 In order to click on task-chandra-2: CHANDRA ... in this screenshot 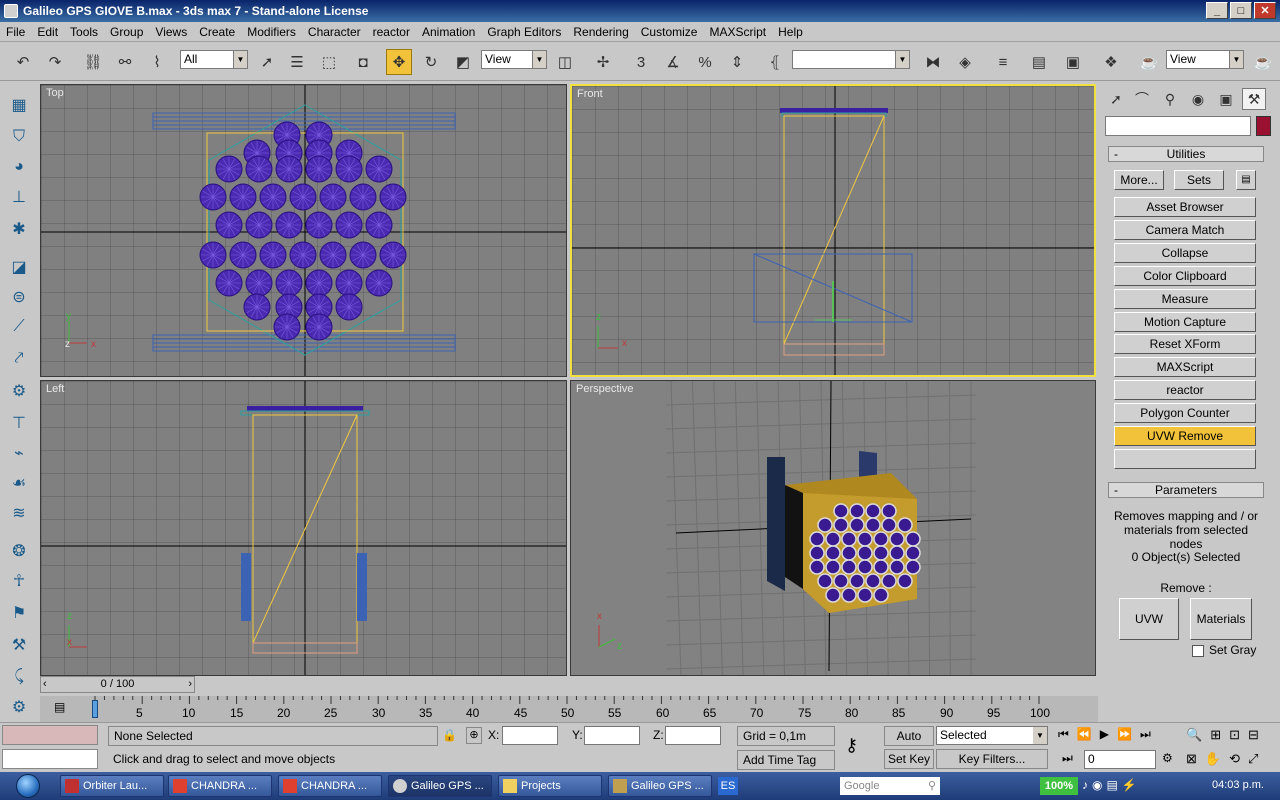, I will do `click(330, 786)`.